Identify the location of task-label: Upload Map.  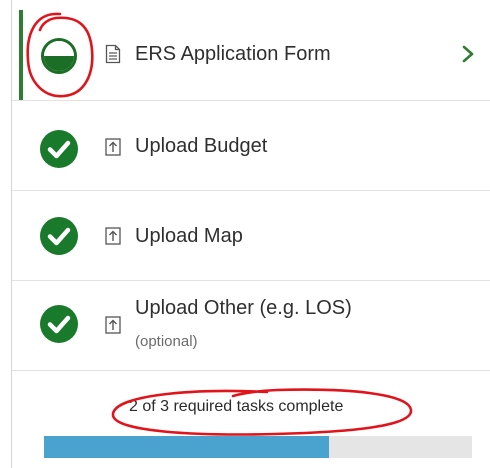
(189, 236).